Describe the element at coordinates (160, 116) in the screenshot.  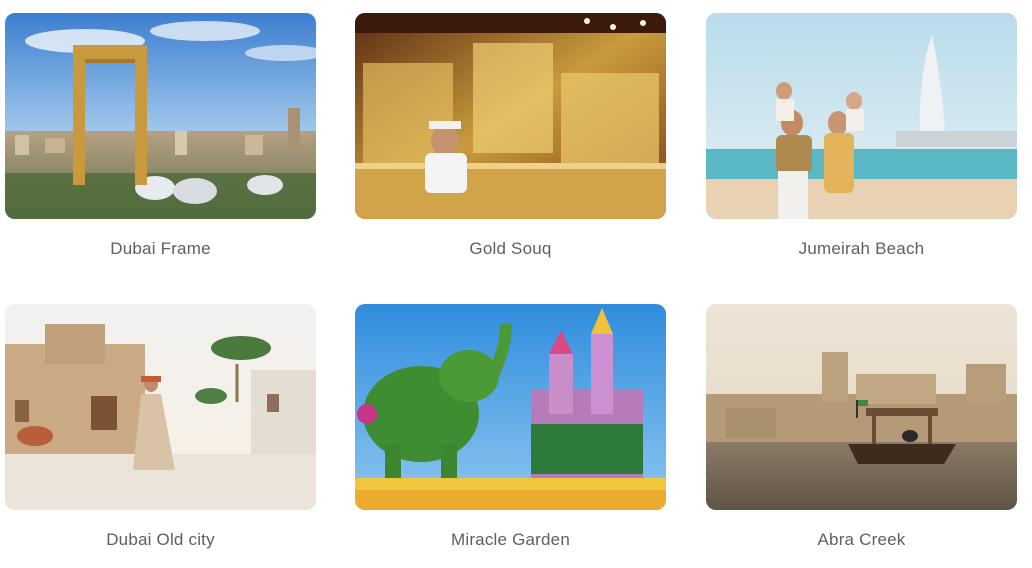
I see `dubai-frame-photo` at that location.